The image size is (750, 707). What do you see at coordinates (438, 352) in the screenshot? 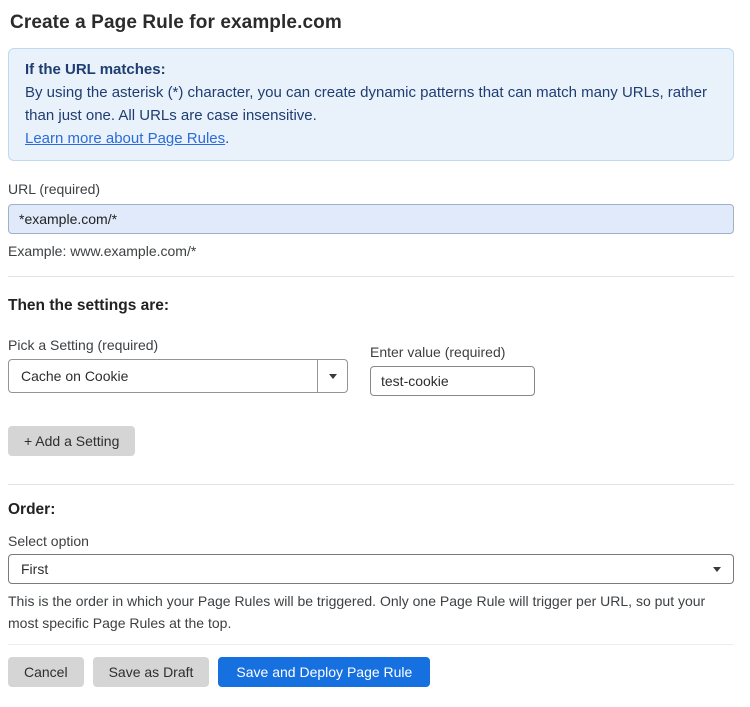
I see `value-field-label: Enter value (required)` at bounding box center [438, 352].